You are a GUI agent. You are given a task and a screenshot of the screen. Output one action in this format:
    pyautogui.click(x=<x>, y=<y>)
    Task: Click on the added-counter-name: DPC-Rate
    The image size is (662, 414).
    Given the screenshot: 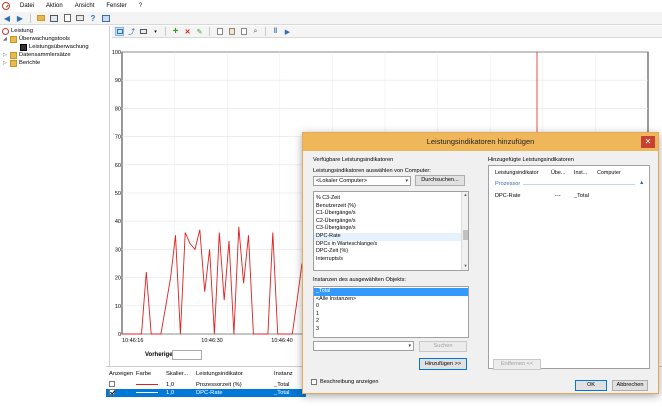 What is the action you would take?
    pyautogui.click(x=508, y=196)
    